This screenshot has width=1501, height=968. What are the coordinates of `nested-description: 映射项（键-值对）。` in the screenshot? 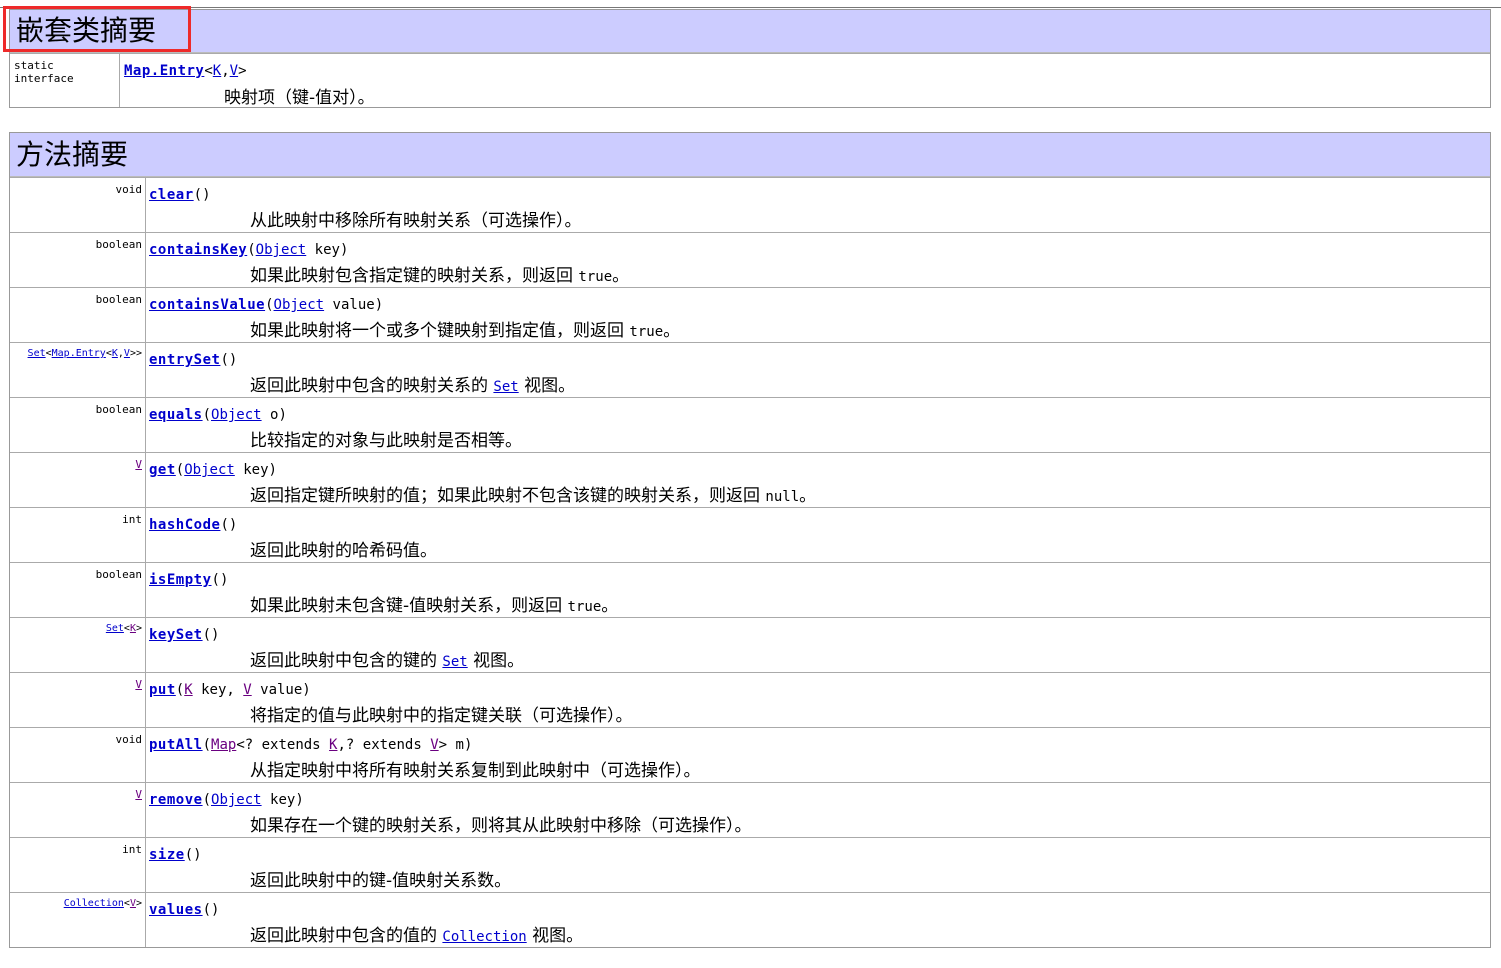 It's located at (299, 98).